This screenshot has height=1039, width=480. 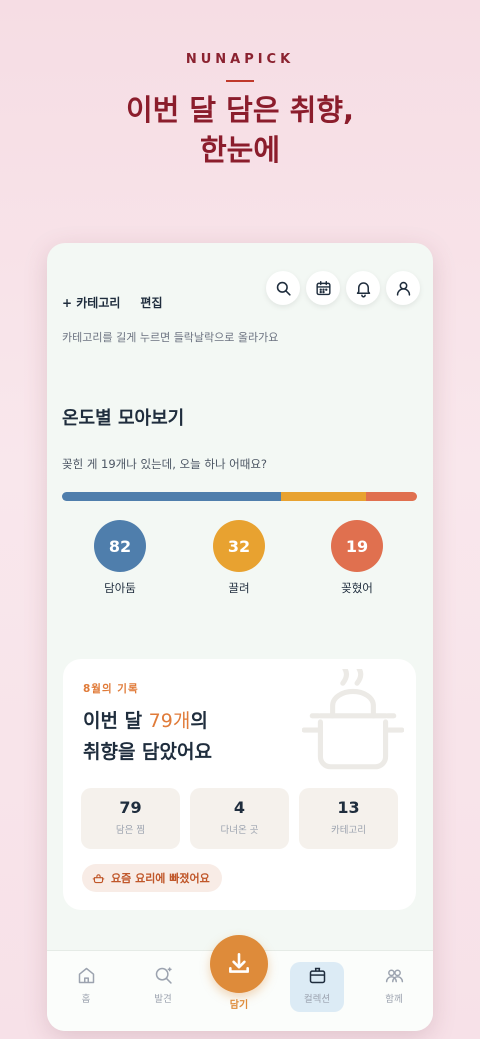 I want to click on brand-divider, so click(x=240, y=81).